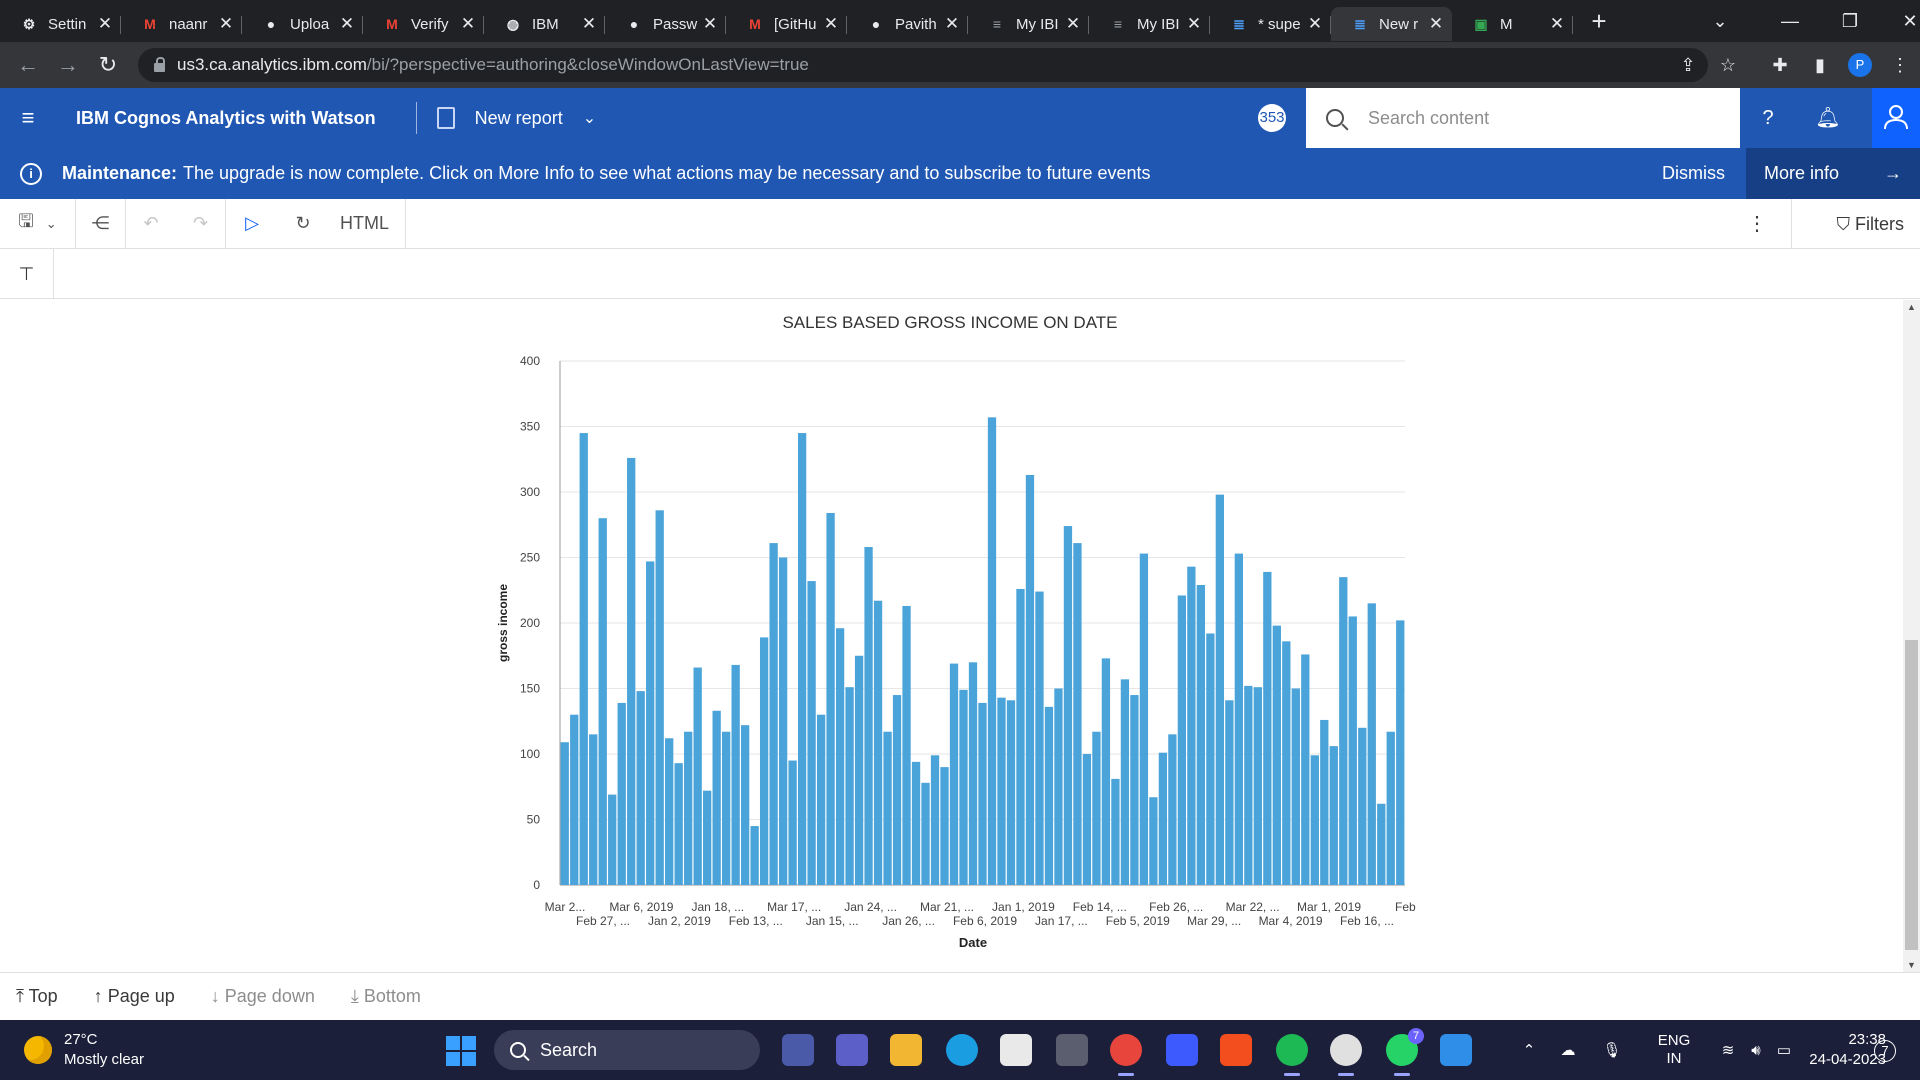  I want to click on page-down-button: ↓ Page down, so click(263, 996).